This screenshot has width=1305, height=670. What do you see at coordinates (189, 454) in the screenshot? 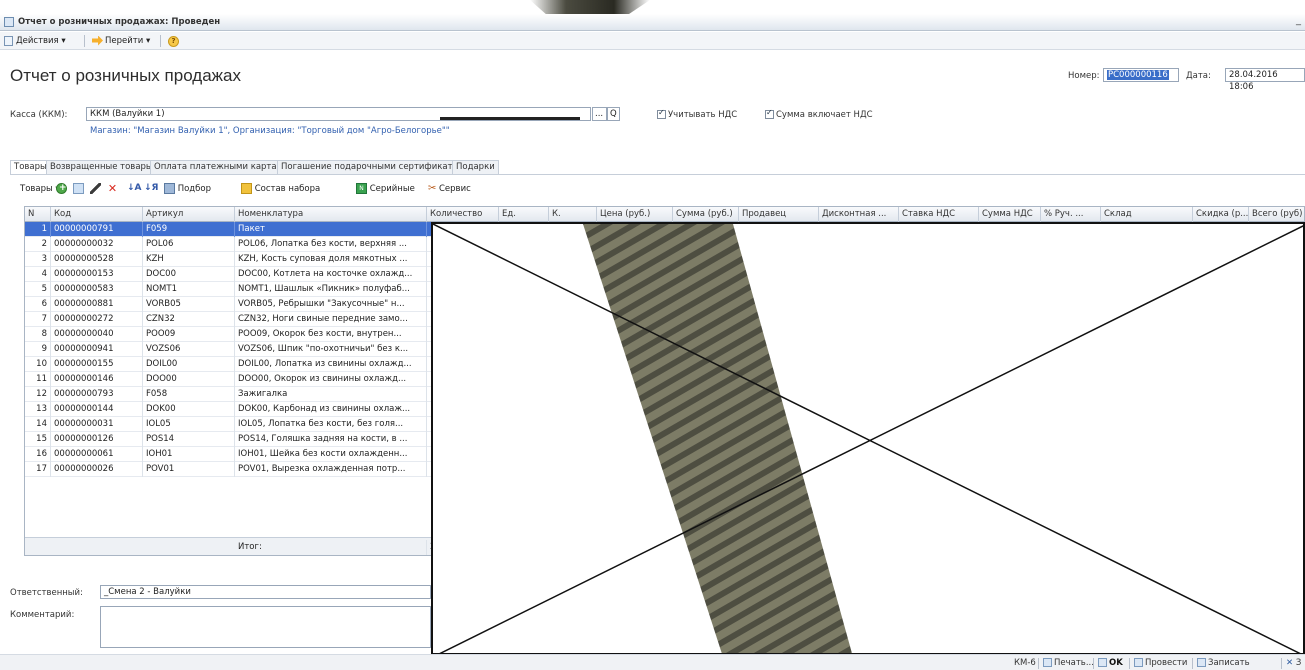
I see `table-cell-art: IOH01` at bounding box center [189, 454].